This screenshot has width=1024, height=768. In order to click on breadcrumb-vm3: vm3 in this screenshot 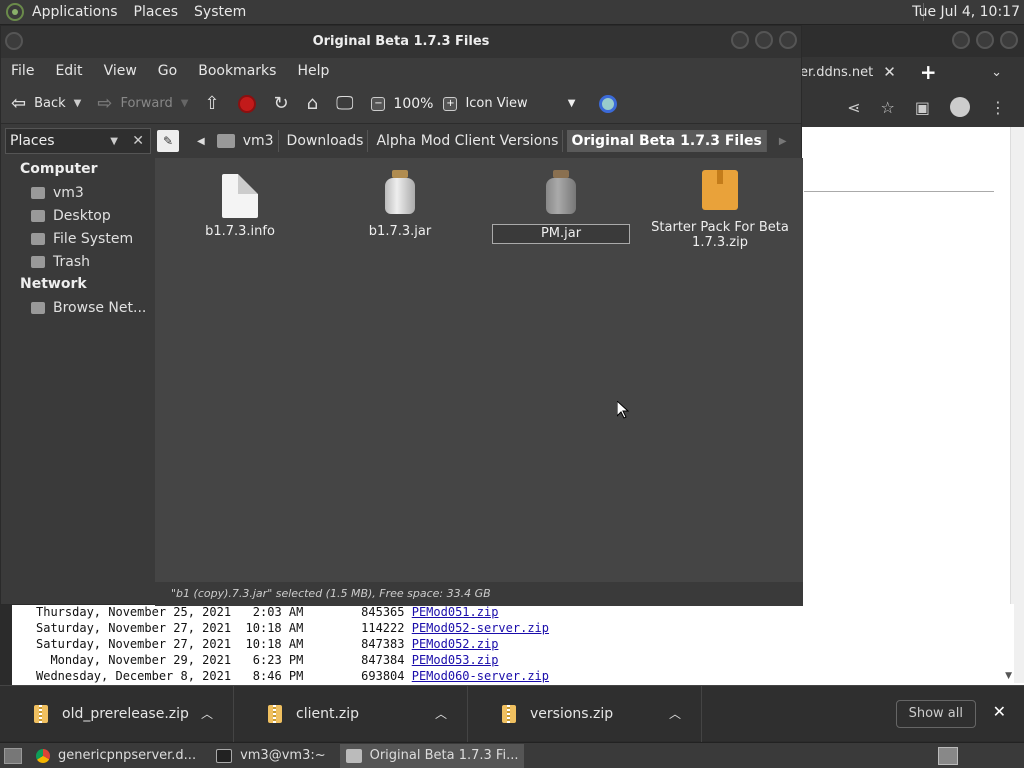, I will do `click(246, 141)`.